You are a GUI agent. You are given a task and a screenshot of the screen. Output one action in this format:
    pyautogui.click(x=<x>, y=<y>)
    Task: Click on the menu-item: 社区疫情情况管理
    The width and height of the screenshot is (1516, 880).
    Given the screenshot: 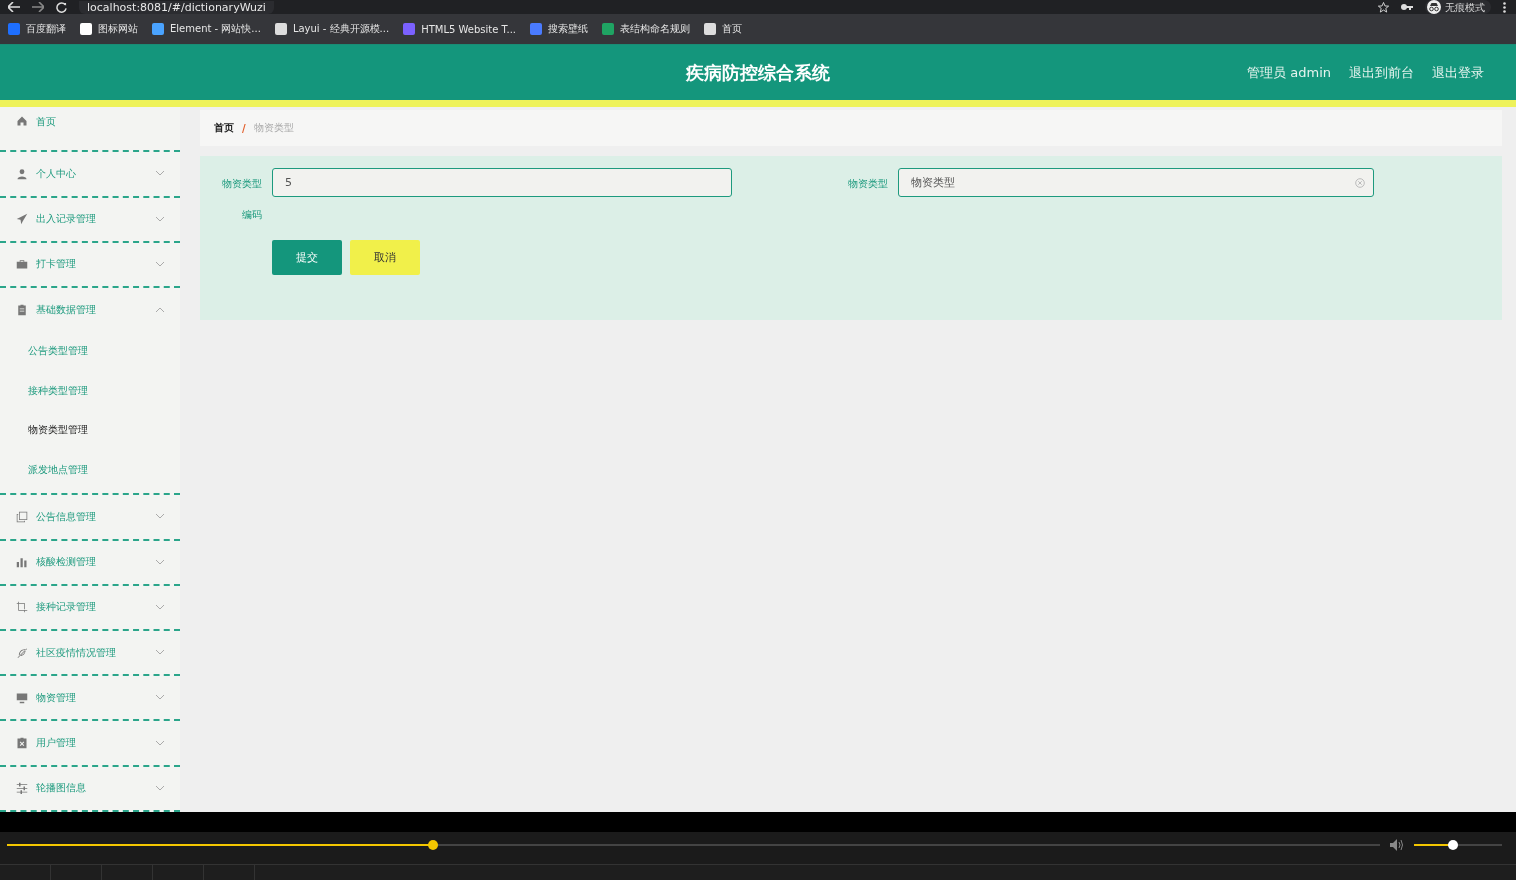 What is the action you would take?
    pyautogui.click(x=90, y=653)
    